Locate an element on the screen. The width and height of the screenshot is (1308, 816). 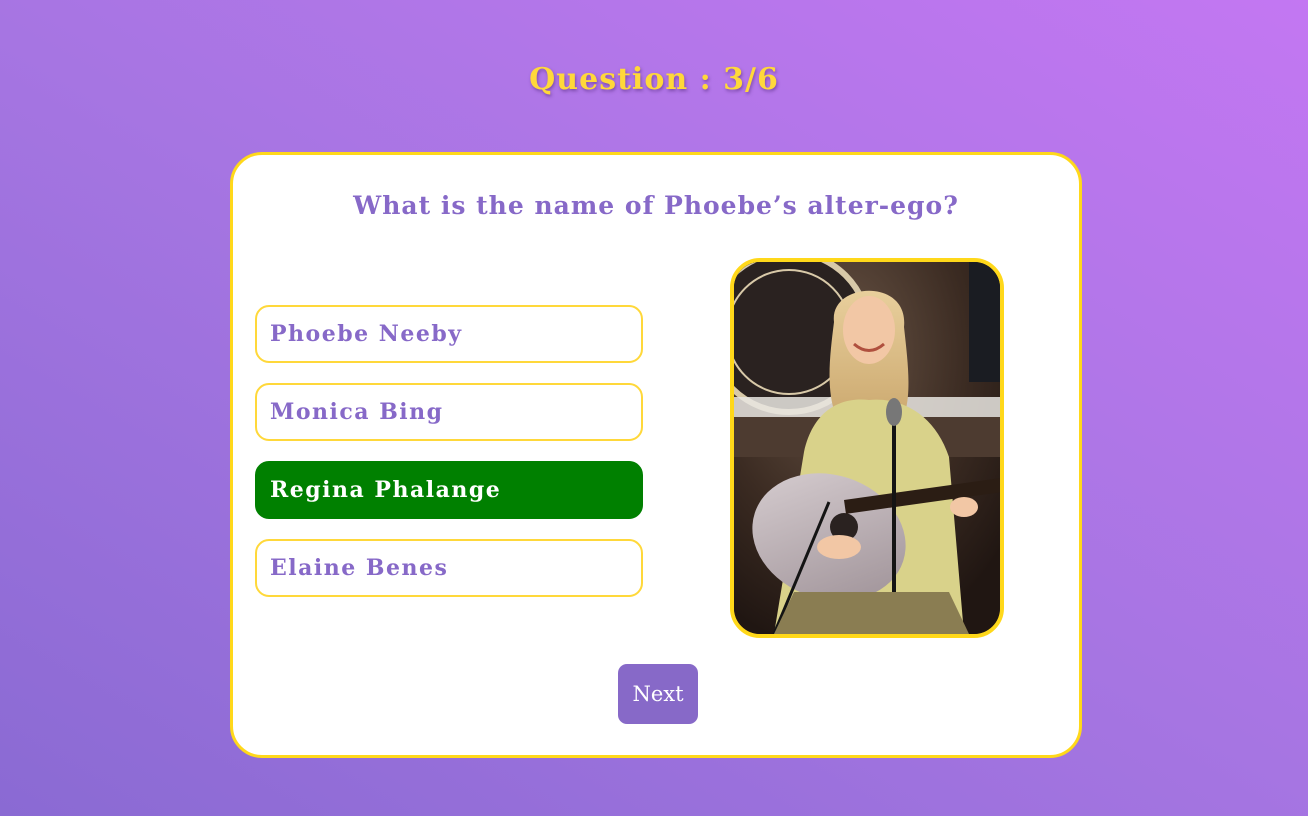
answer-option-2: Monica Bing is located at coordinates (449, 412).